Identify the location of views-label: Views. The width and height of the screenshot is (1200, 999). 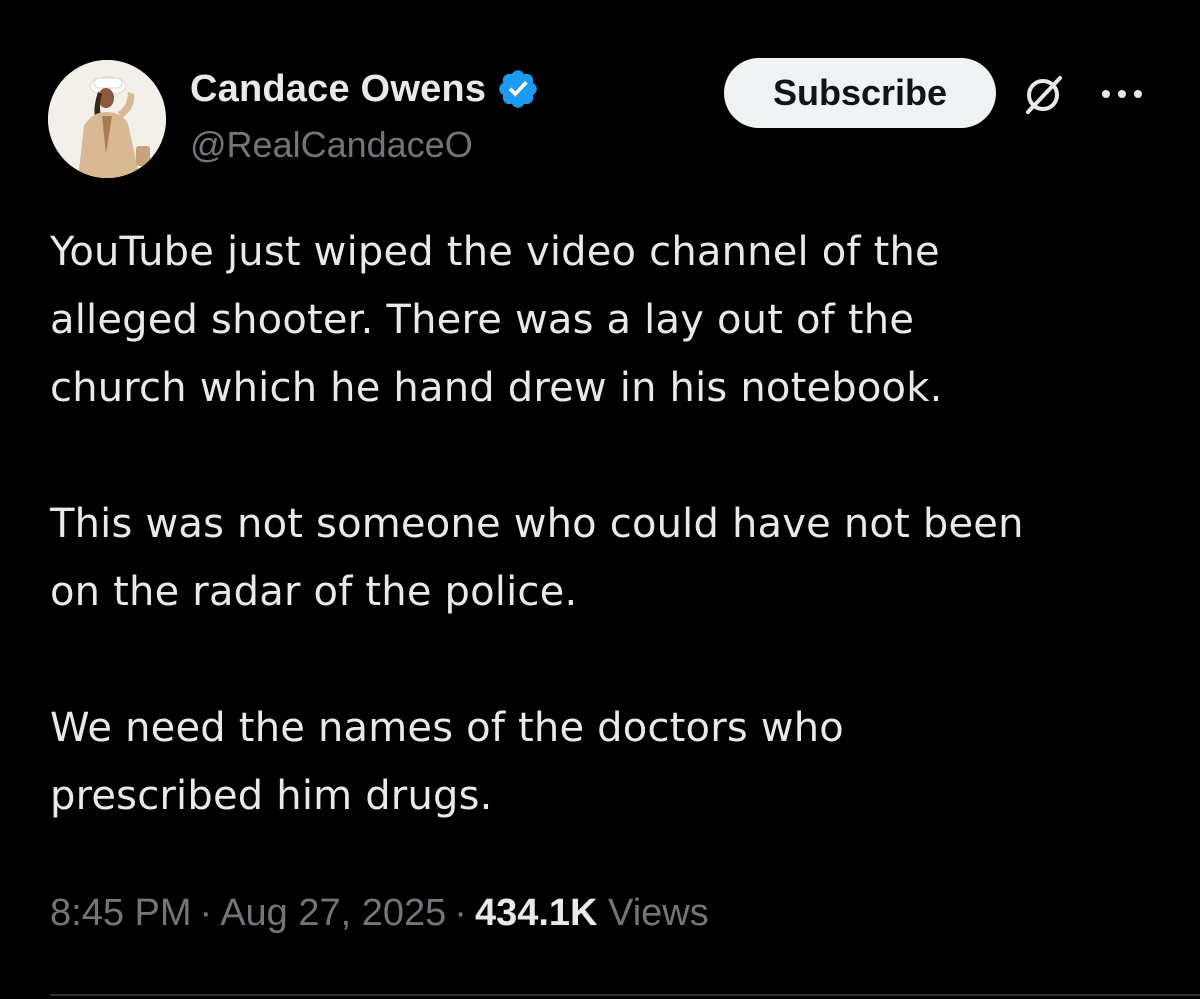
(658, 913).